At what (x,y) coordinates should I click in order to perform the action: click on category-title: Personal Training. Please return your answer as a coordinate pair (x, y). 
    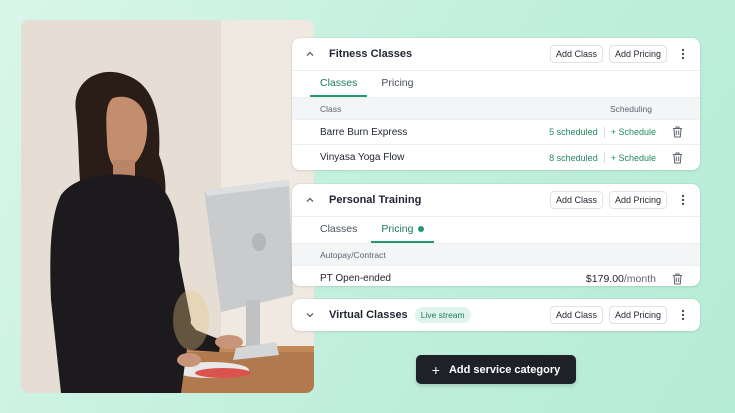
    Looking at the image, I should click on (375, 200).